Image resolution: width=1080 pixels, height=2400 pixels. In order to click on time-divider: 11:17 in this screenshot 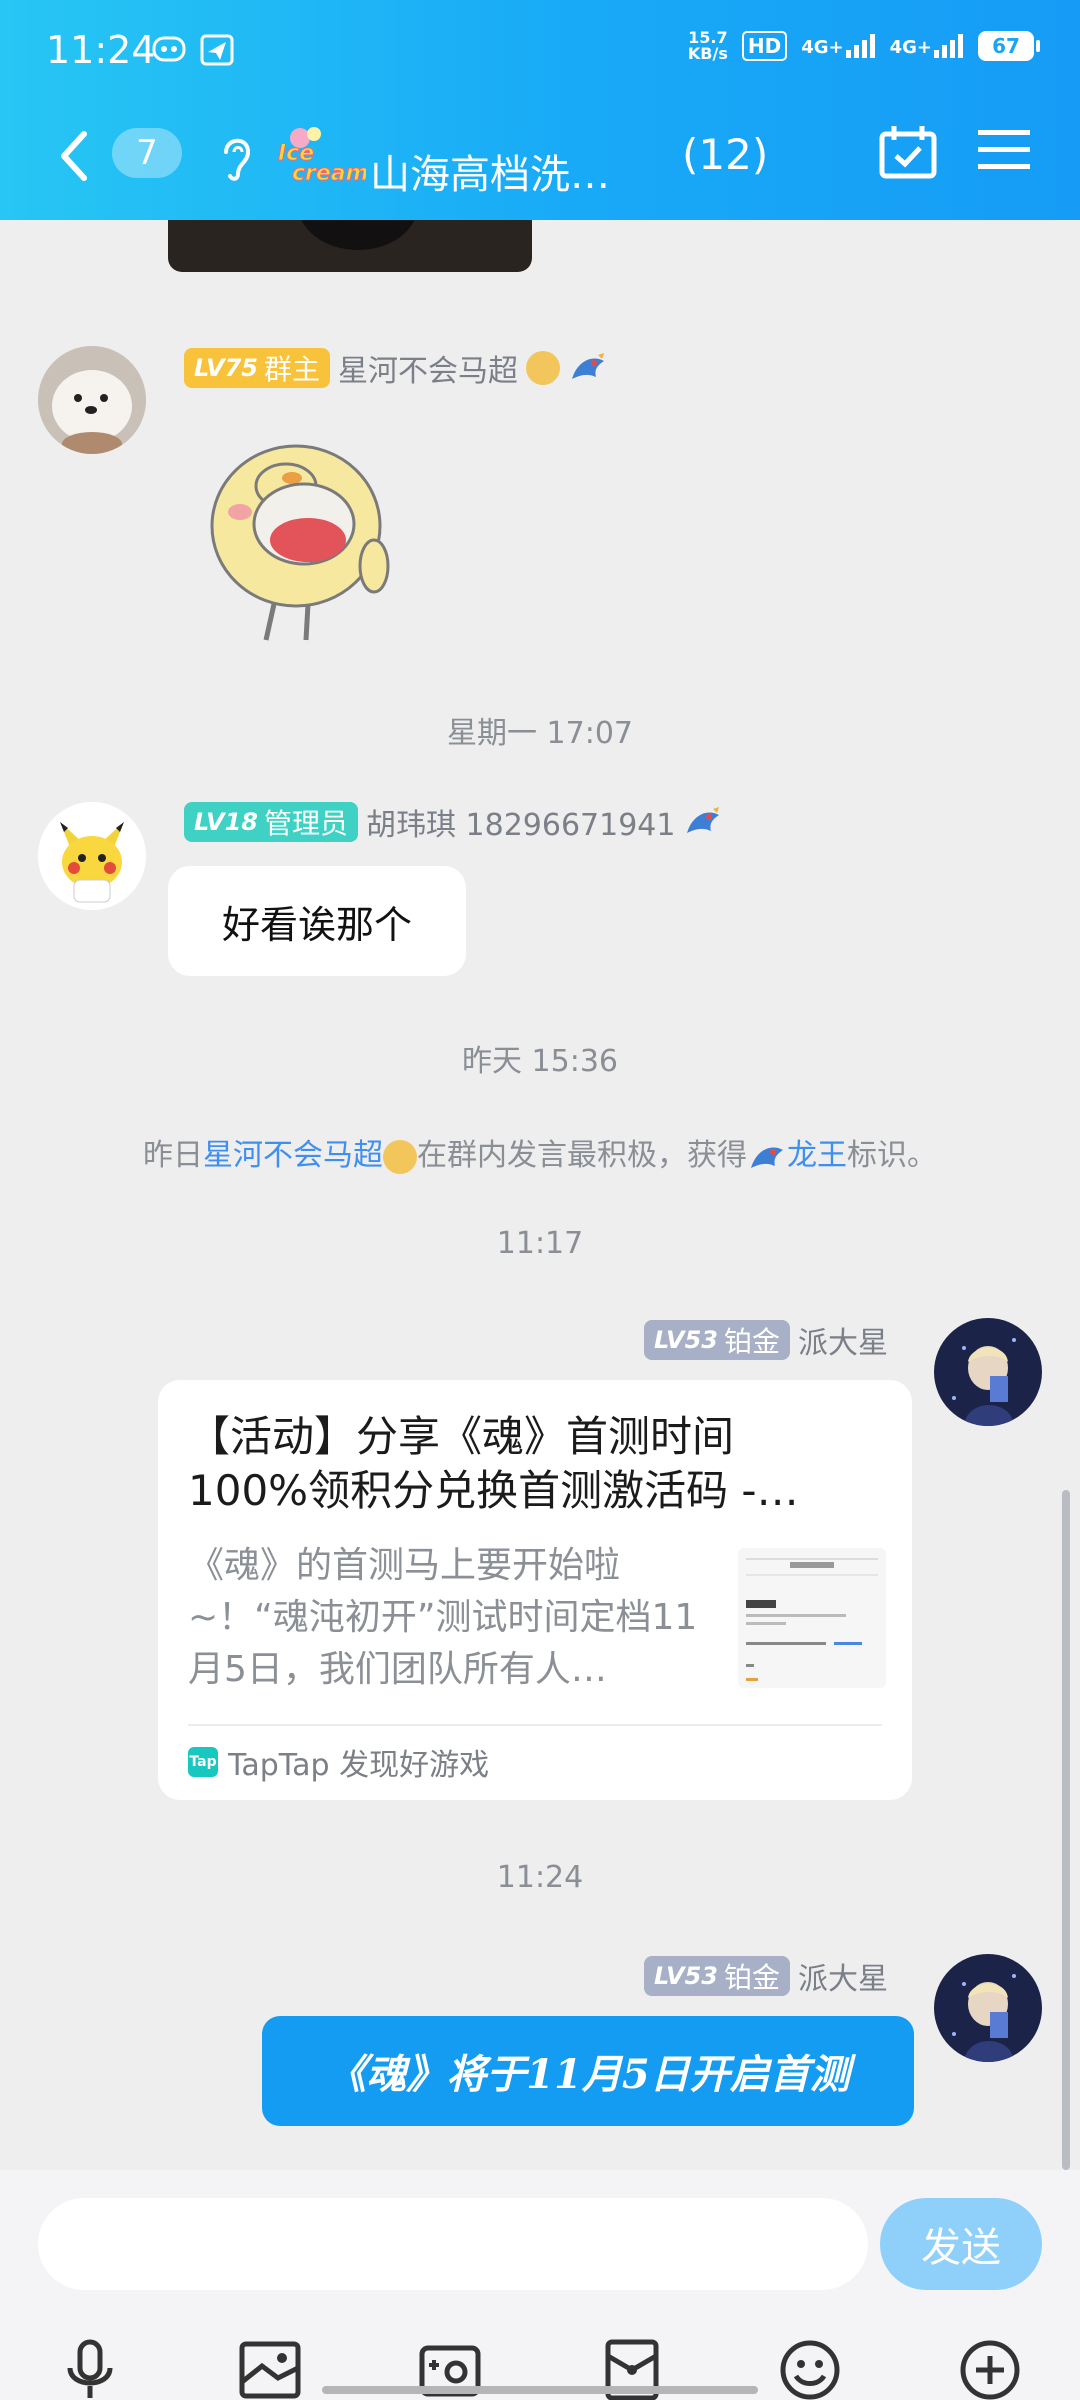, I will do `click(540, 1243)`.